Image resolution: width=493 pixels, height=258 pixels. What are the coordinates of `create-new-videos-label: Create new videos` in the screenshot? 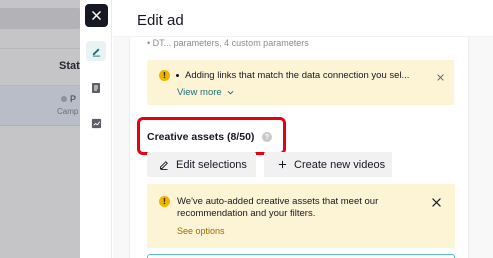 It's located at (340, 164).